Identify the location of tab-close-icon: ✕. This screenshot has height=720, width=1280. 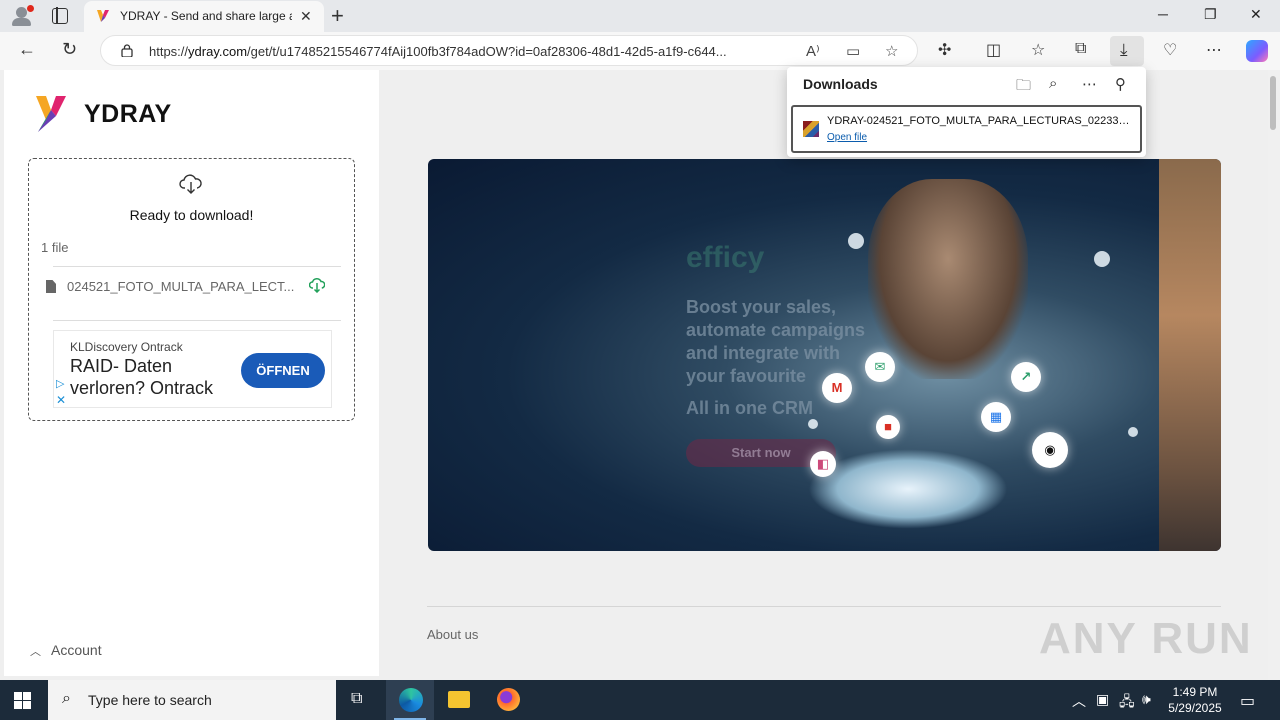
(306, 16).